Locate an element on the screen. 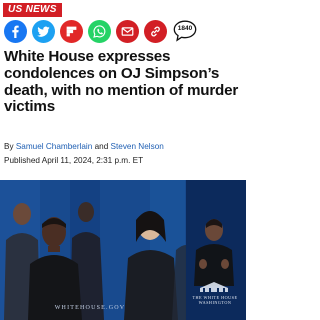 This screenshot has width=320, height=320. whatsapp-icon is located at coordinates (99, 31).